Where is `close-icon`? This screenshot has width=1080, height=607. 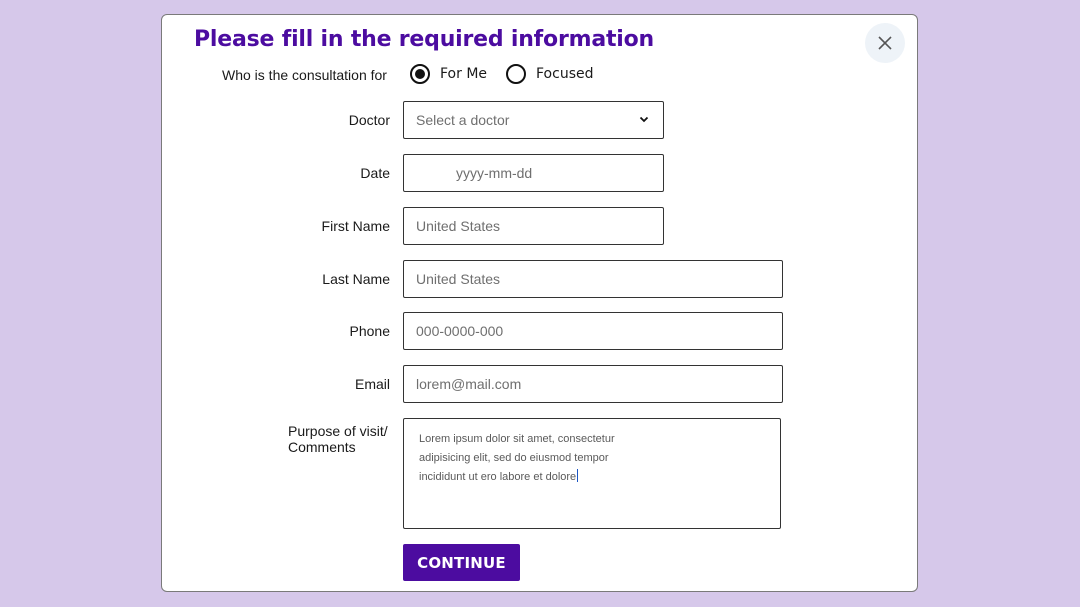 close-icon is located at coordinates (885, 43).